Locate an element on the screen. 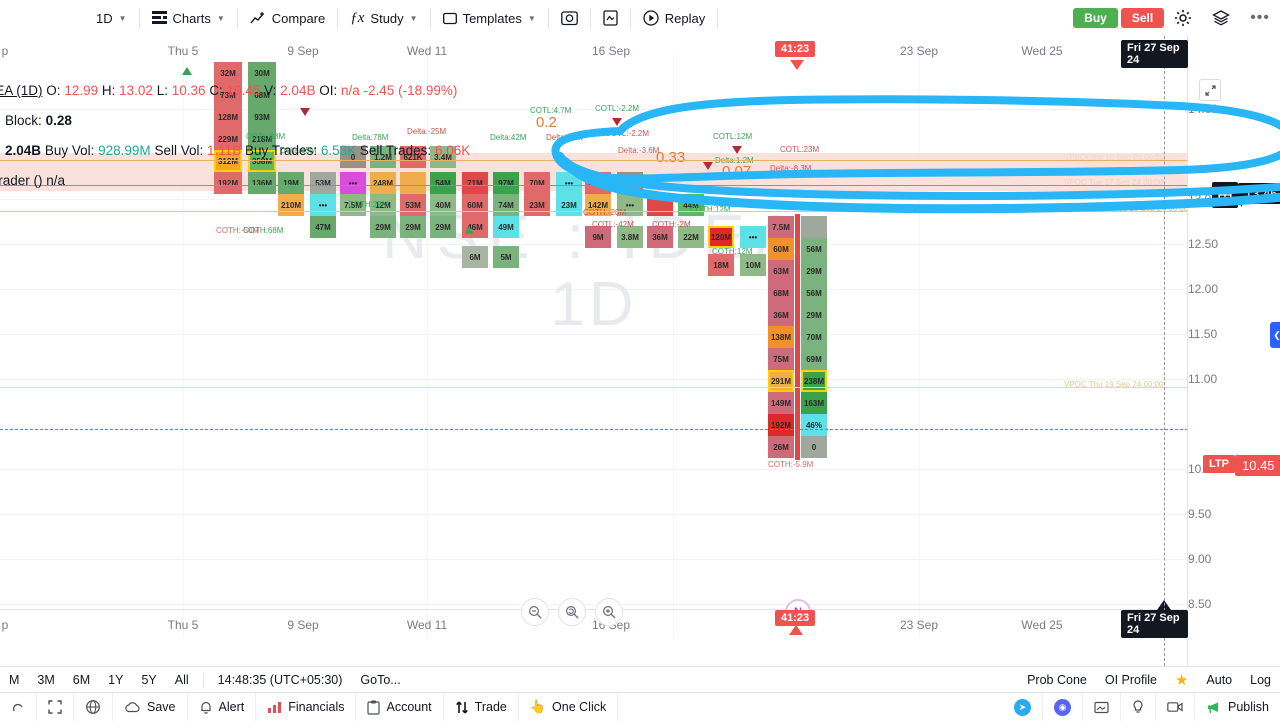  auto-scale-button: Auto is located at coordinates (1219, 680).